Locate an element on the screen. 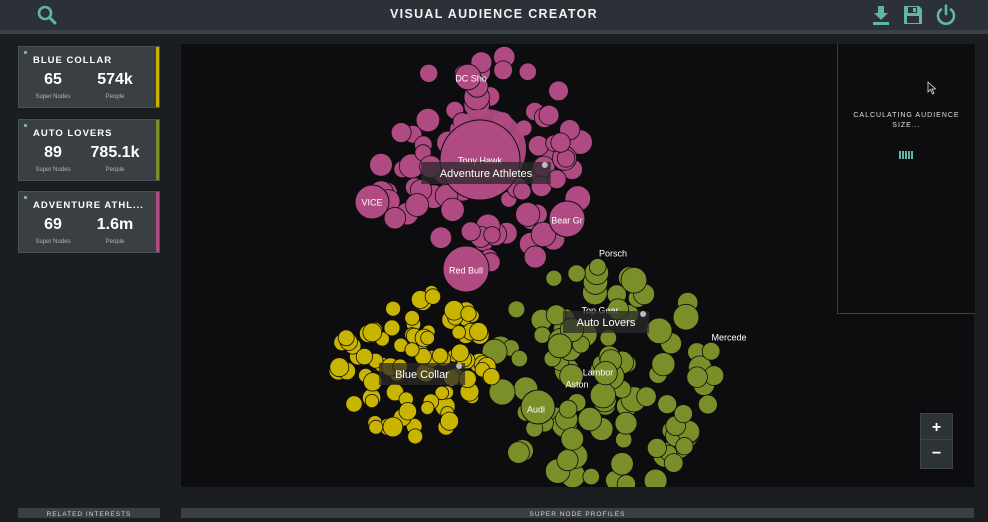 The image size is (988, 522). audience-card-blue-collar: BLUE COLLAR 65 574k Super Nodes People is located at coordinates (89, 77).